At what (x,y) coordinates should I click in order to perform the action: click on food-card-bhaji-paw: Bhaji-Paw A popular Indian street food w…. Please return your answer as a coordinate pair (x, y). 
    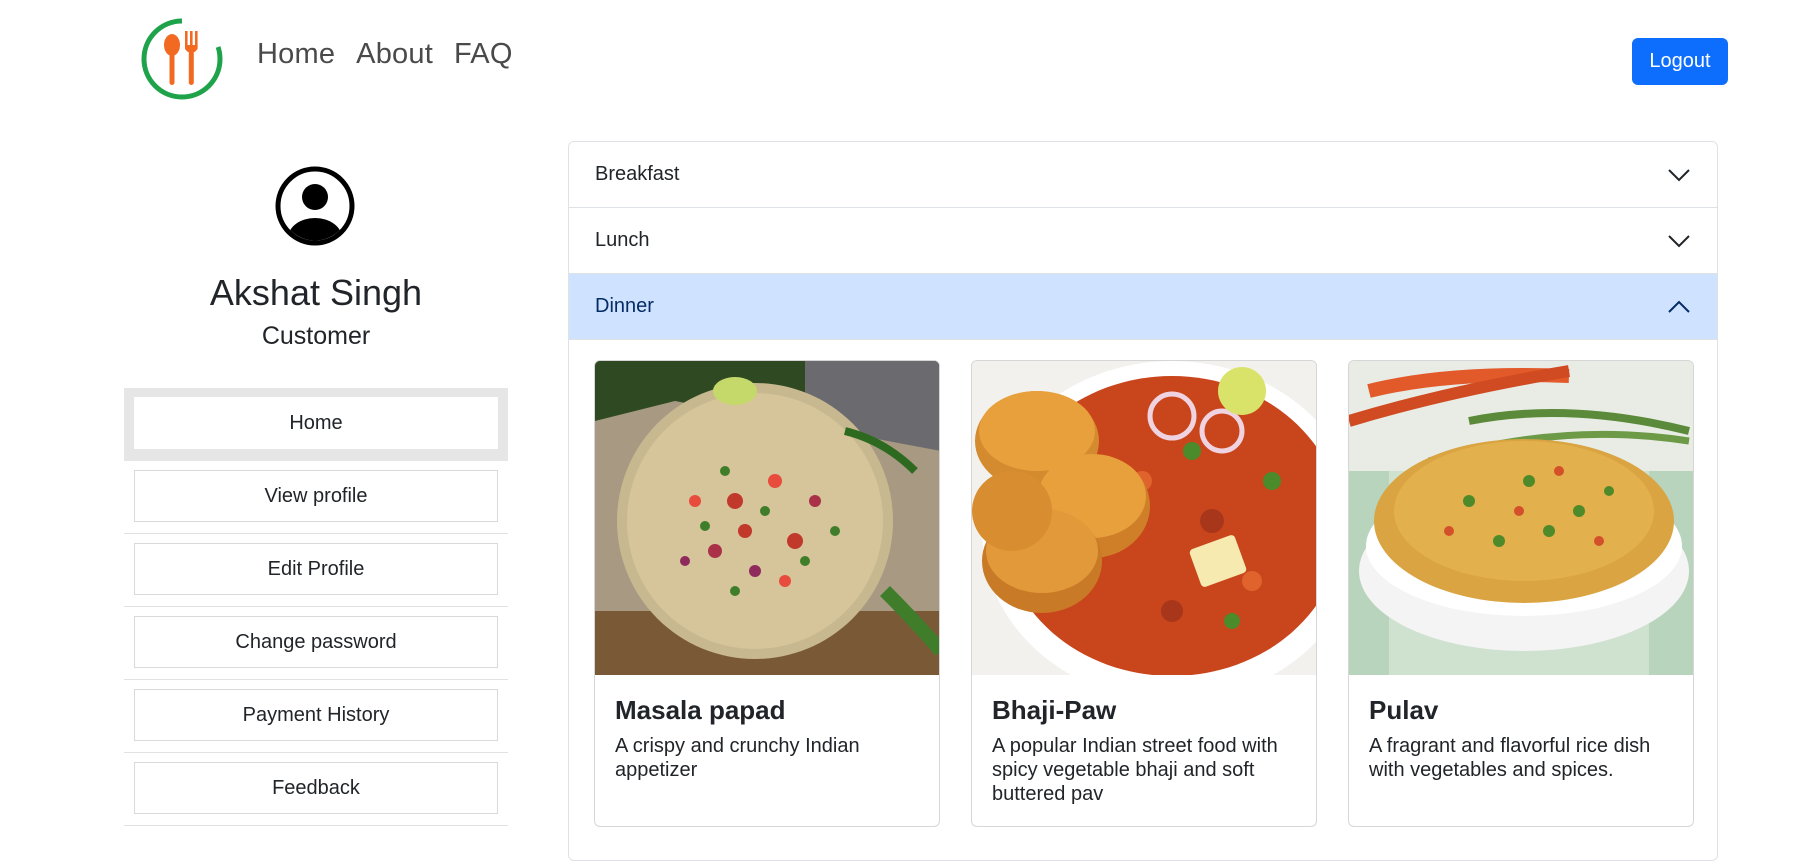
    Looking at the image, I should click on (1144, 593).